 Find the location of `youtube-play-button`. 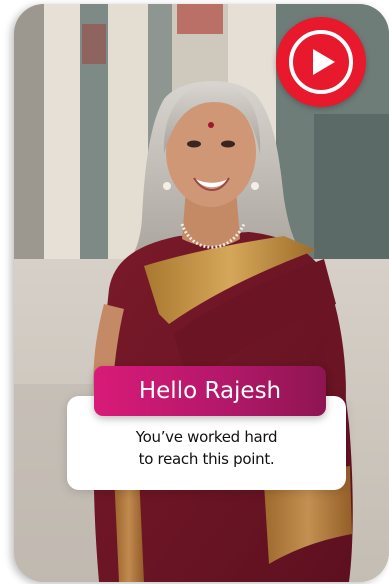

youtube-play-button is located at coordinates (321, 62).